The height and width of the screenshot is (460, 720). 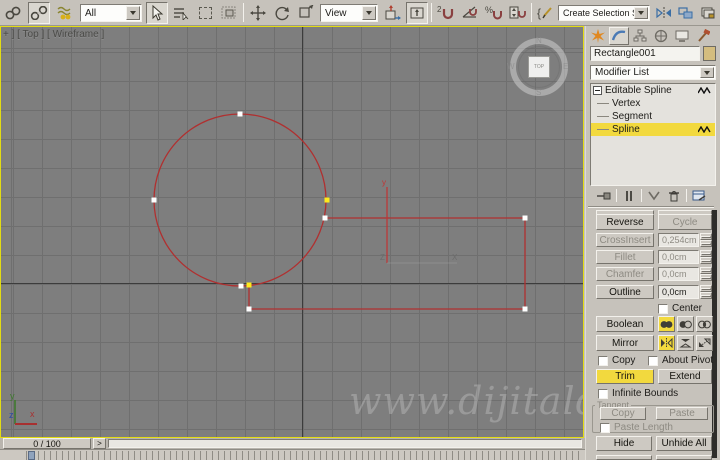 I want to click on object-name-field: Rectangle001, so click(x=645, y=53).